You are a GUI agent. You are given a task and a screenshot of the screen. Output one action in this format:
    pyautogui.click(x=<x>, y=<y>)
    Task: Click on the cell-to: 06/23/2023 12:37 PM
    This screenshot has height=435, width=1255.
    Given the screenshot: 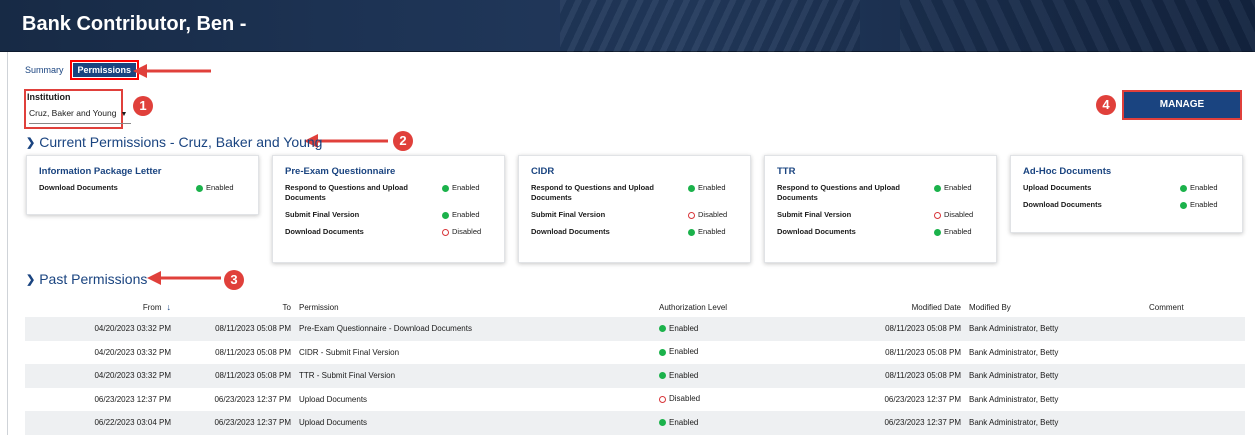 What is the action you would take?
    pyautogui.click(x=252, y=399)
    